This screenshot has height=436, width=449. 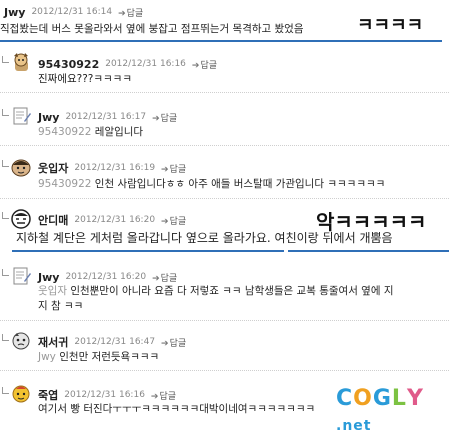 I want to click on comment-date: 2012/12/31 16:14, so click(x=72, y=12).